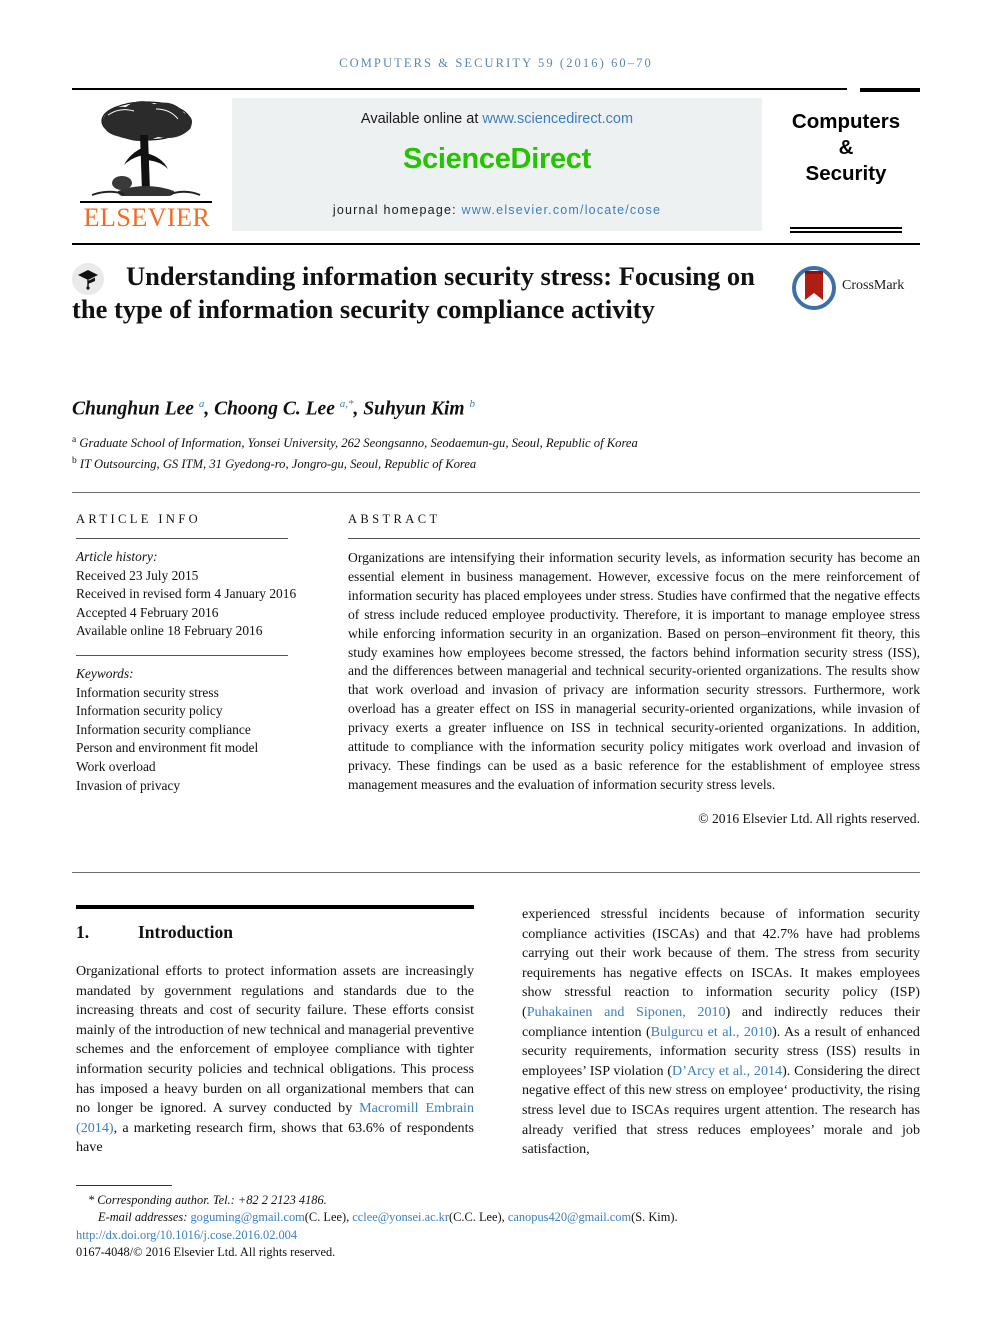 The image size is (992, 1323). I want to click on keyword-item: Invasion of privacy, so click(128, 785).